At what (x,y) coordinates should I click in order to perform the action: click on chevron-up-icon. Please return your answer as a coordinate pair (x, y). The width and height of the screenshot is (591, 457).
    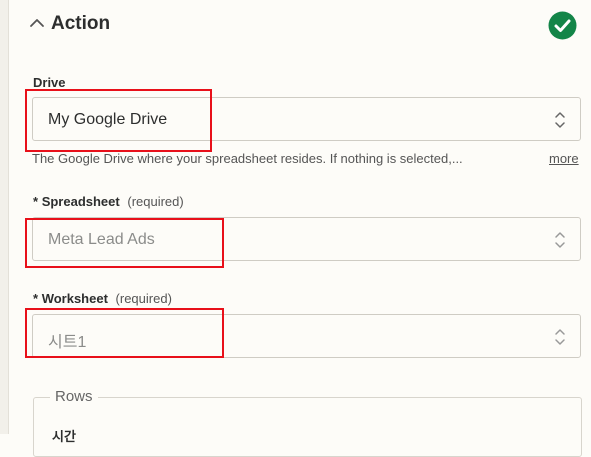
    Looking at the image, I should click on (37, 23).